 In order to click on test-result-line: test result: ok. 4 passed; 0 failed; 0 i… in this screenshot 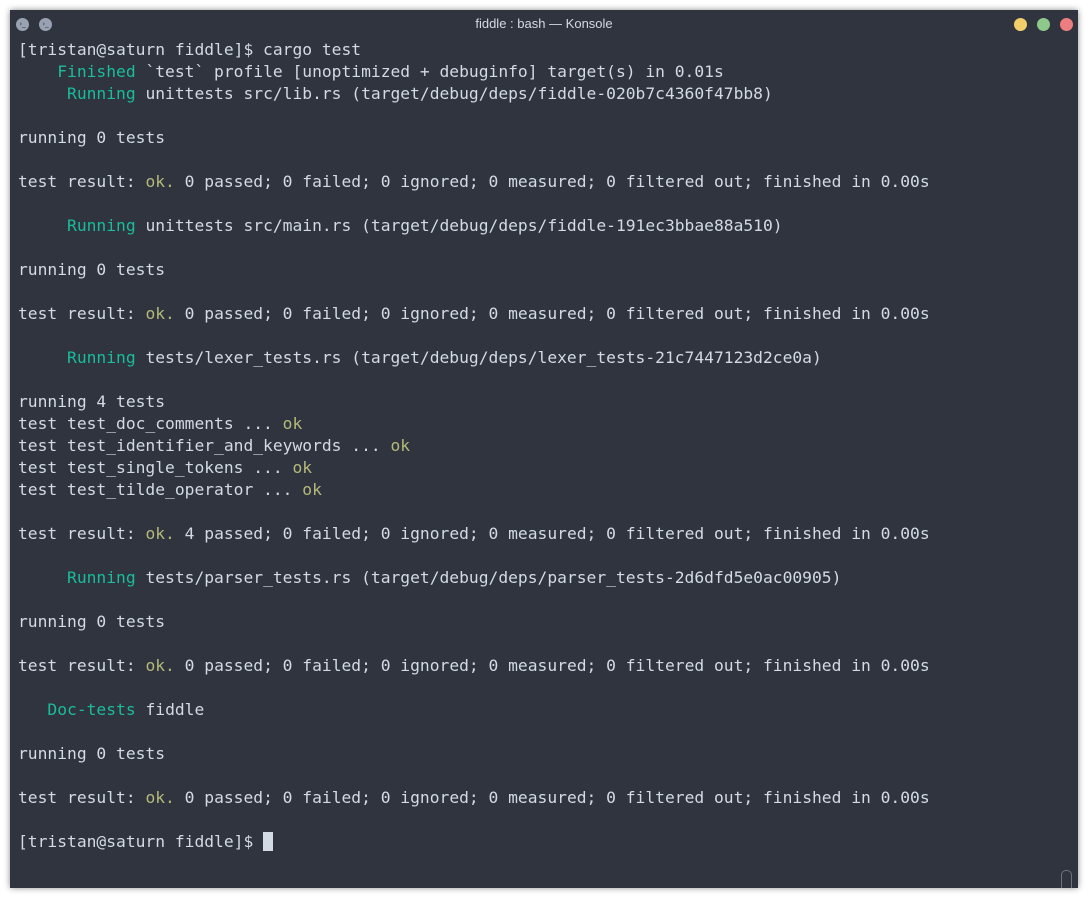, I will do `click(474, 534)`.